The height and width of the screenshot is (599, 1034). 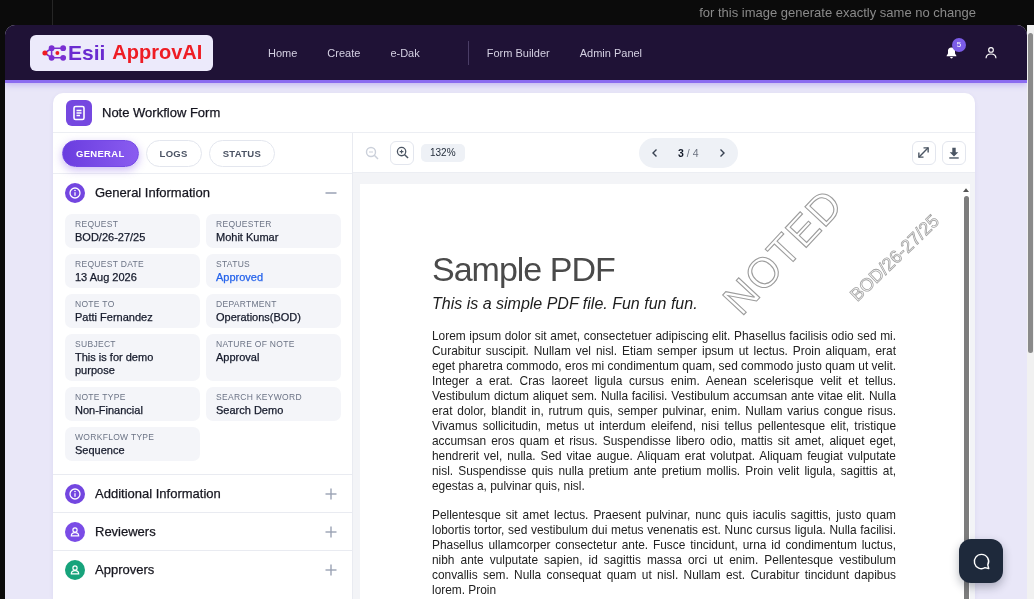 What do you see at coordinates (405, 52) in the screenshot?
I see `nav-link: e-Dak` at bounding box center [405, 52].